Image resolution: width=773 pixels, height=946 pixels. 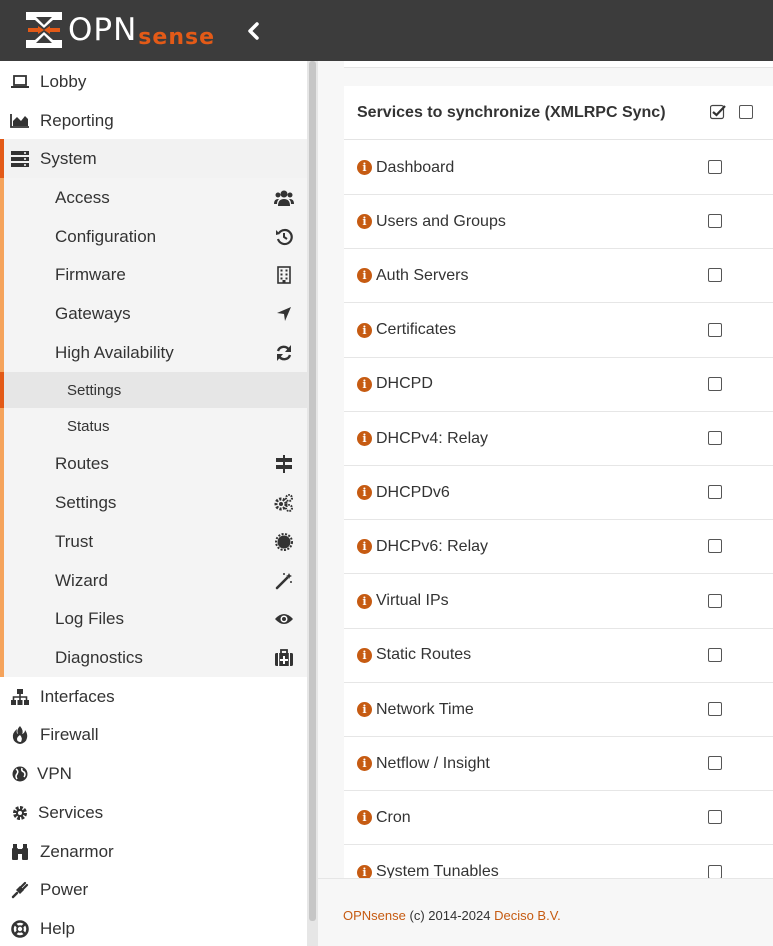 What do you see at coordinates (153, 773) in the screenshot?
I see `sidebar-item-vpn: VPN` at bounding box center [153, 773].